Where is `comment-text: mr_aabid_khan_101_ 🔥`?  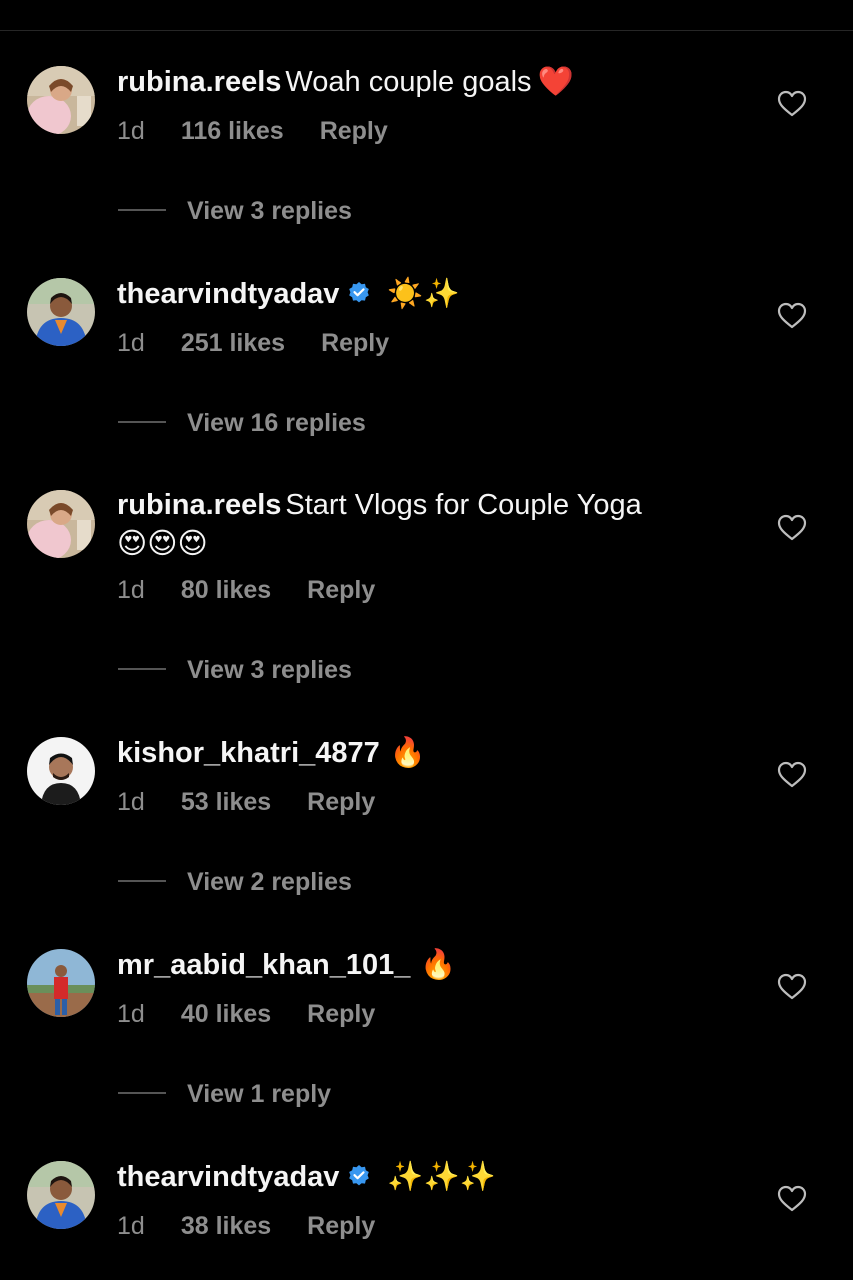 comment-text: mr_aabid_khan_101_ 🔥 is located at coordinates (417, 964).